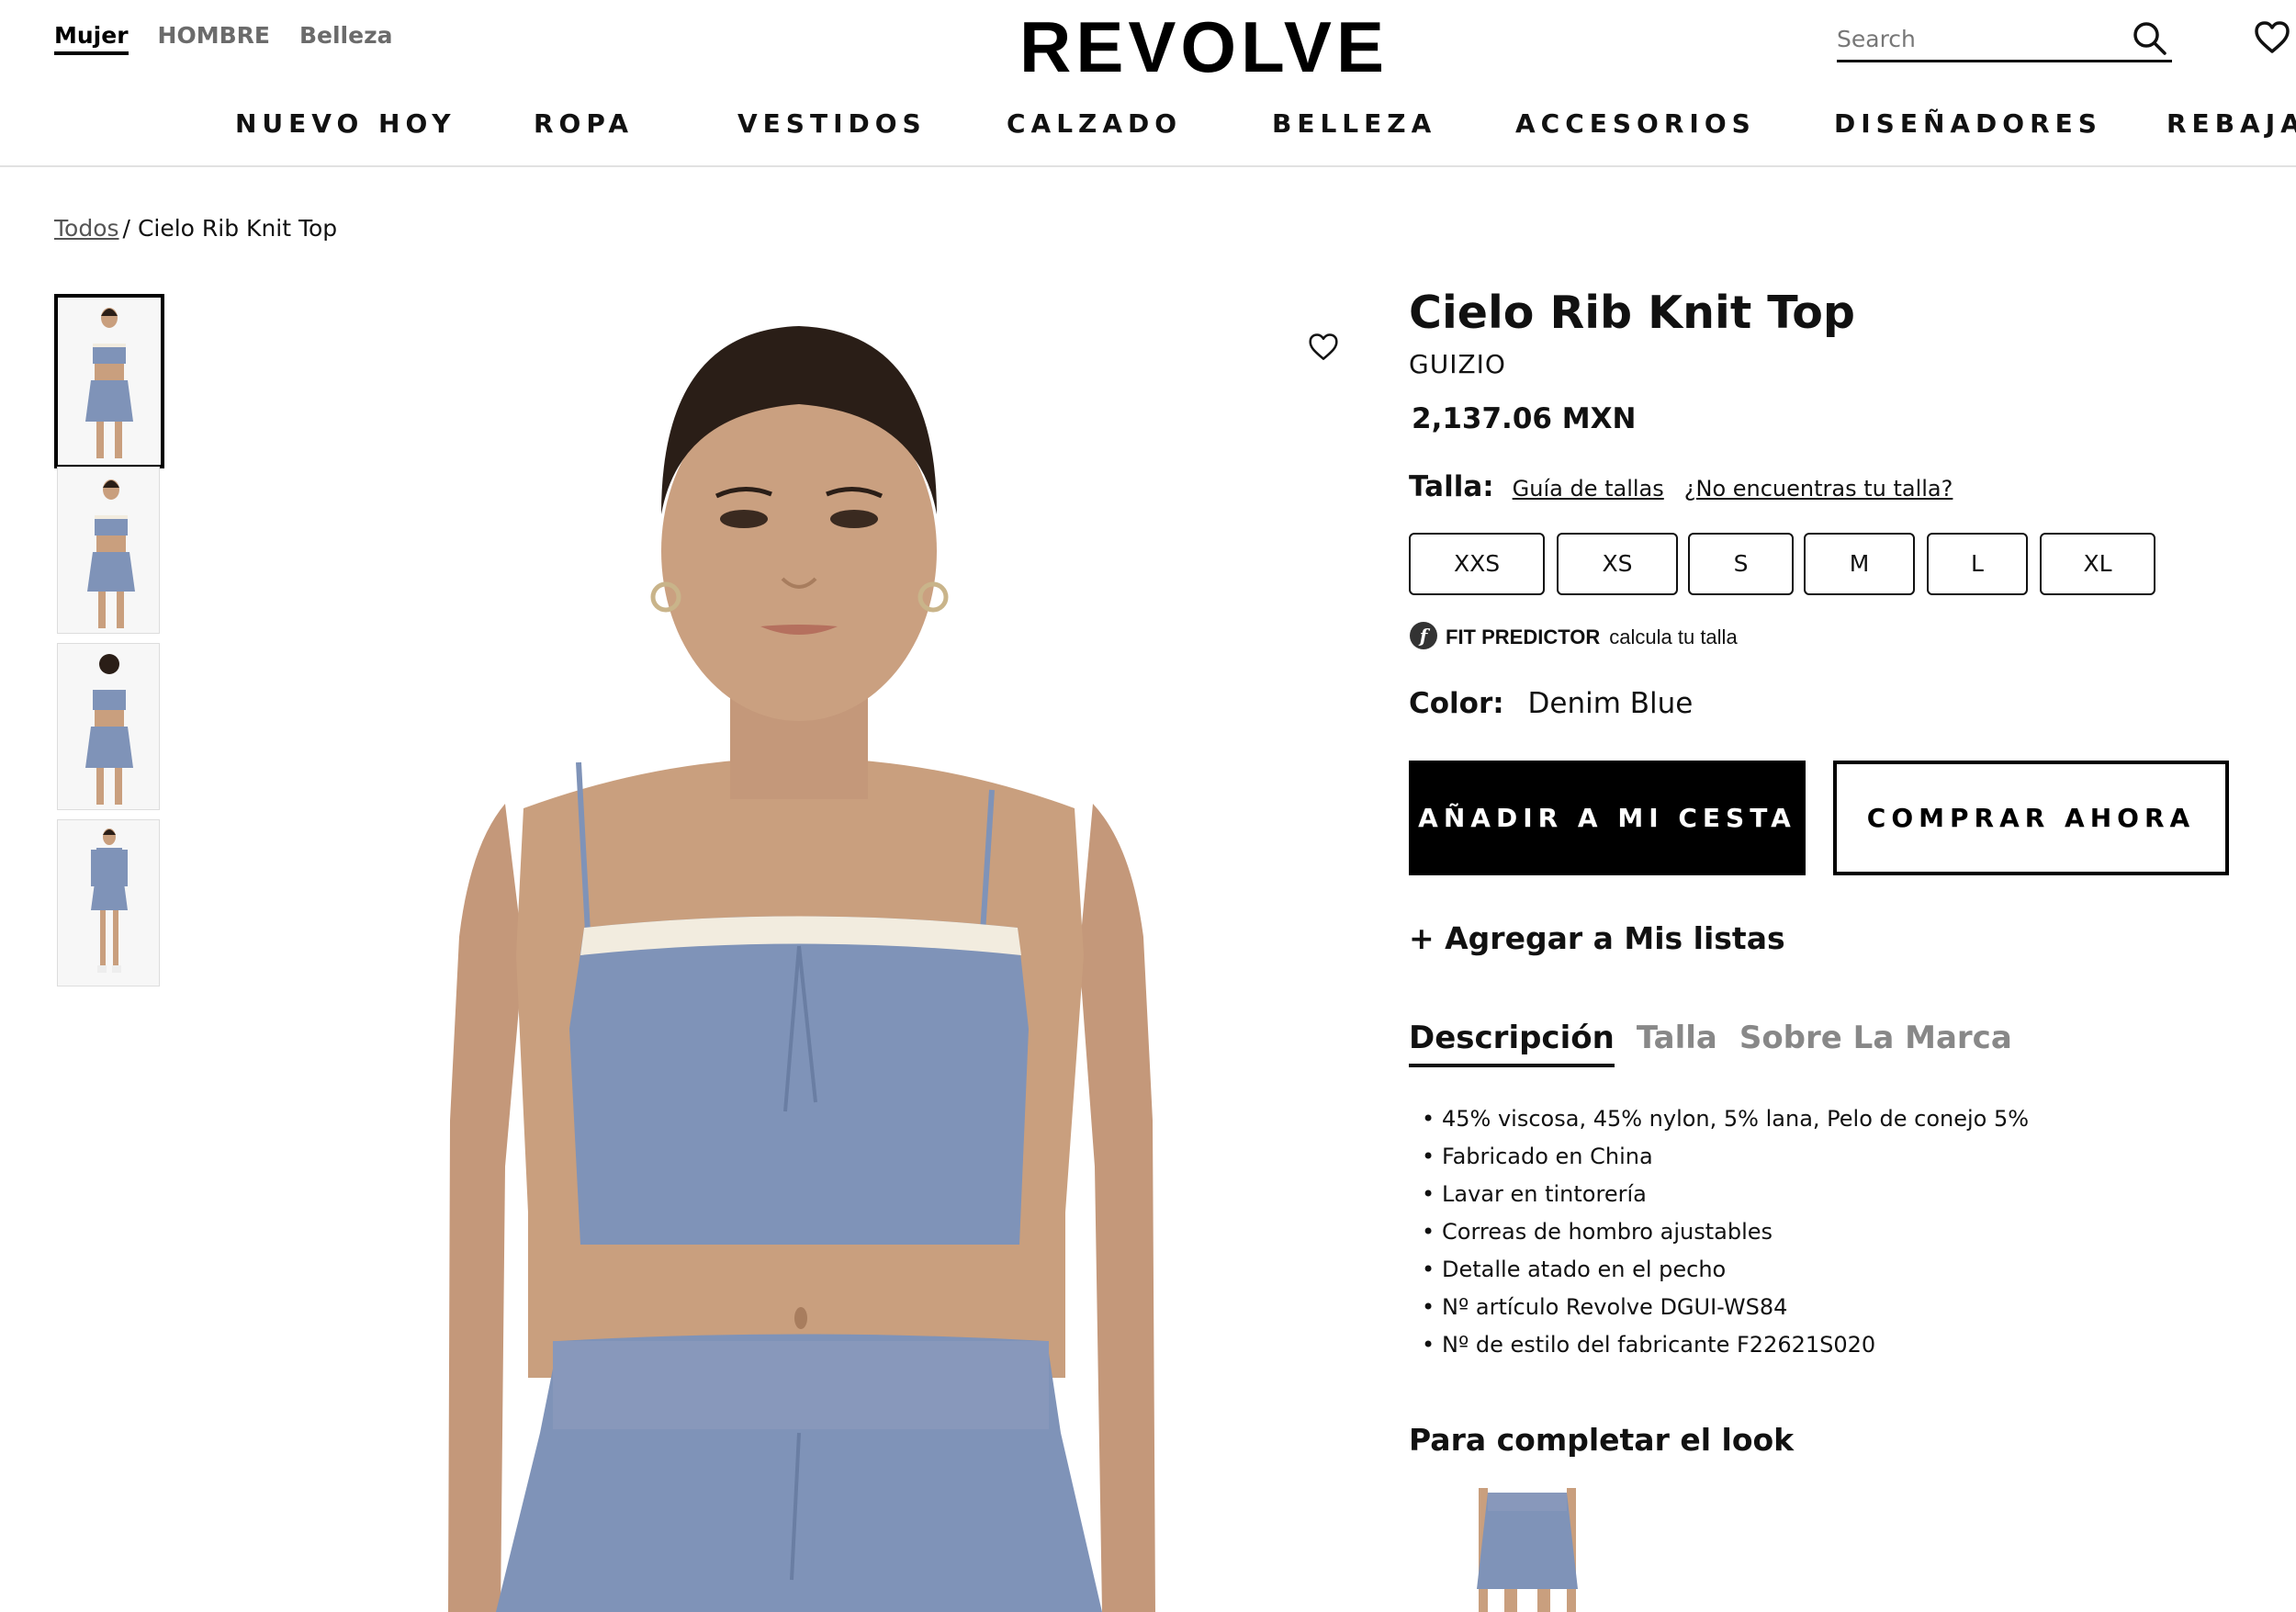 This screenshot has height=1612, width=2296. What do you see at coordinates (1451, 486) in the screenshot?
I see `size-label: Talla:` at bounding box center [1451, 486].